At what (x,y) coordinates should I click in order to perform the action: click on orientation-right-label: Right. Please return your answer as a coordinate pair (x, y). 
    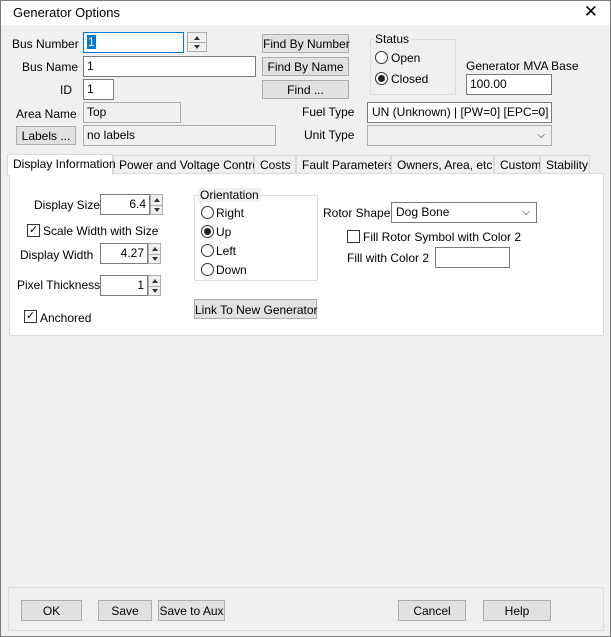
    Looking at the image, I should click on (230, 213).